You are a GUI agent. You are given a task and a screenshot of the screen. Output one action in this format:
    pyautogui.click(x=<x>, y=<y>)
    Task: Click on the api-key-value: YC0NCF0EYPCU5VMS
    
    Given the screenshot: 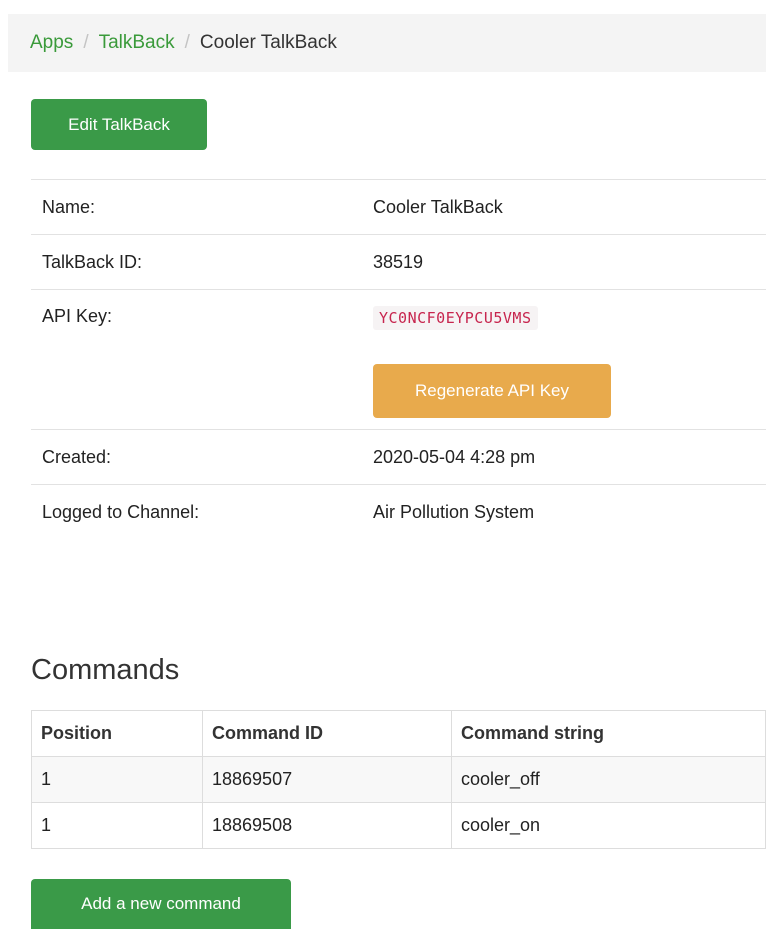 What is the action you would take?
    pyautogui.click(x=455, y=318)
    